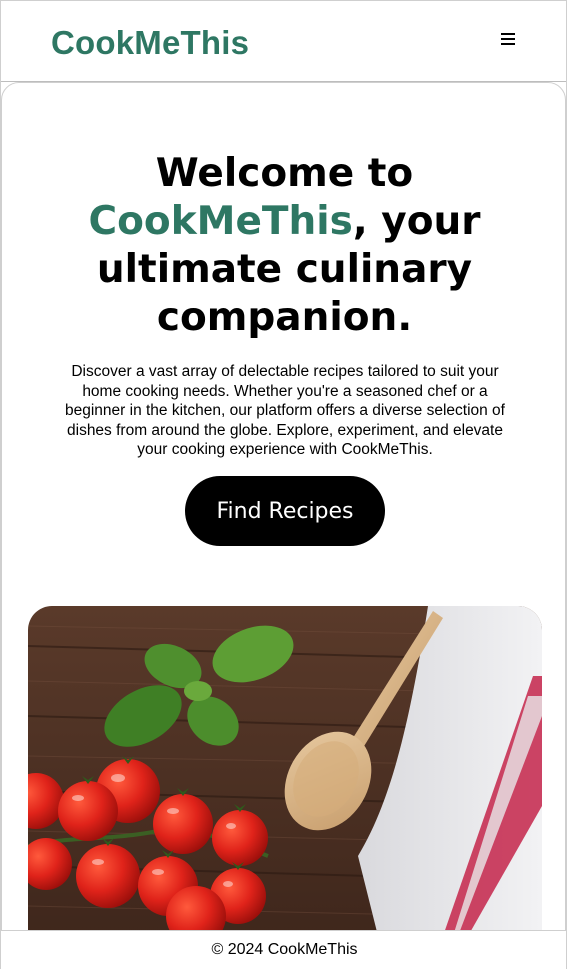 The image size is (567, 969). I want to click on hamburger-menu-icon, so click(509, 41).